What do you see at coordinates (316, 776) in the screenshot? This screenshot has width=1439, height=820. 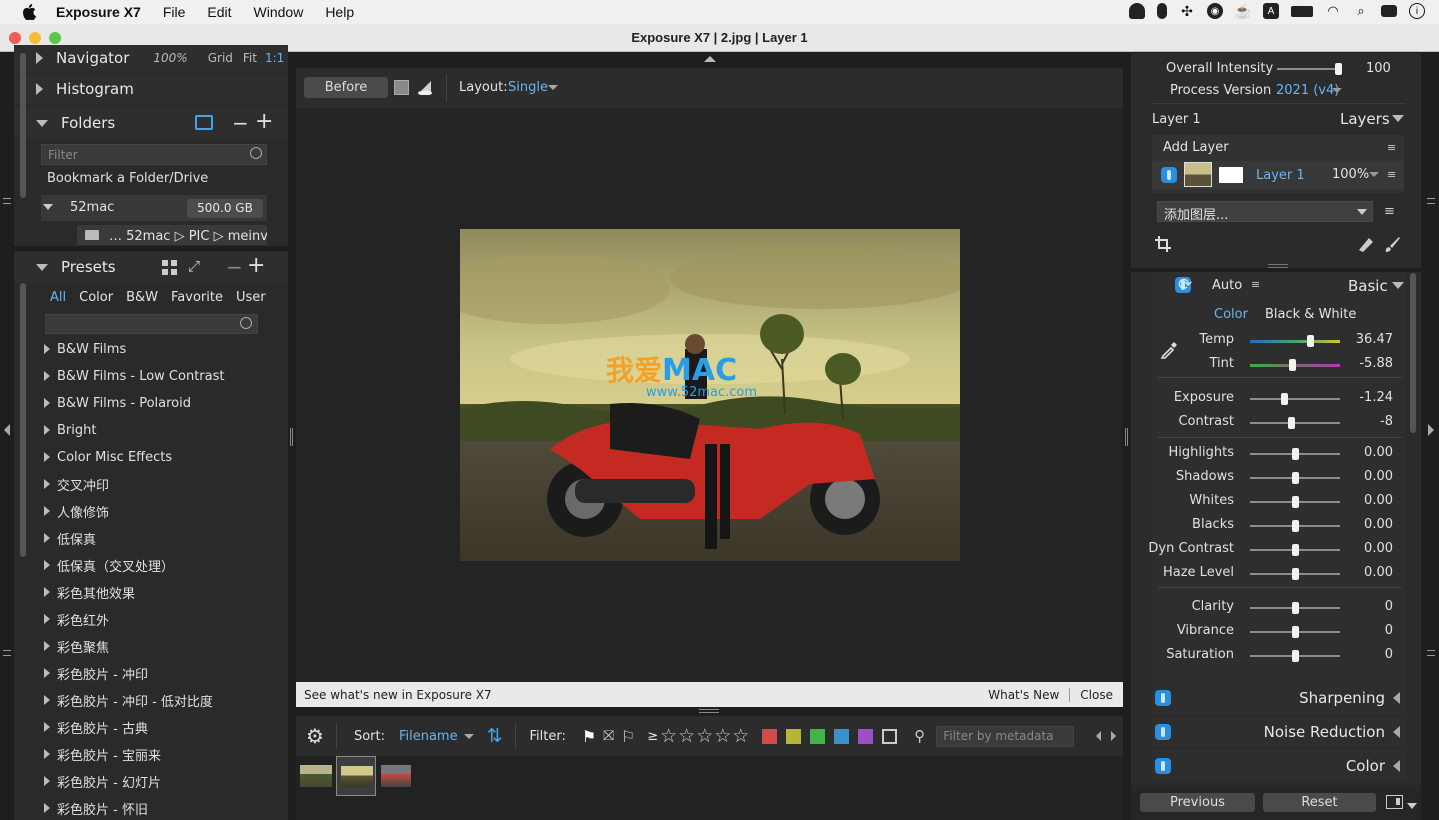 I see `thumbnail` at bounding box center [316, 776].